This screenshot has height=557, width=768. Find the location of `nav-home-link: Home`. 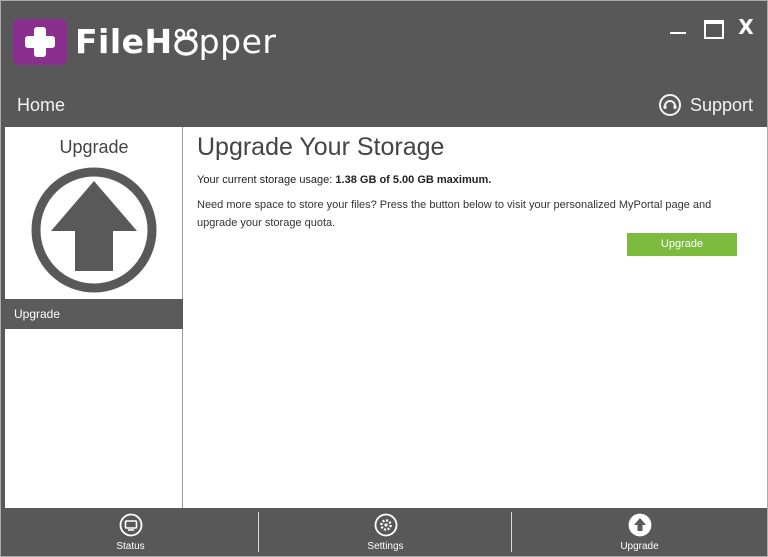

nav-home-link: Home is located at coordinates (41, 105).